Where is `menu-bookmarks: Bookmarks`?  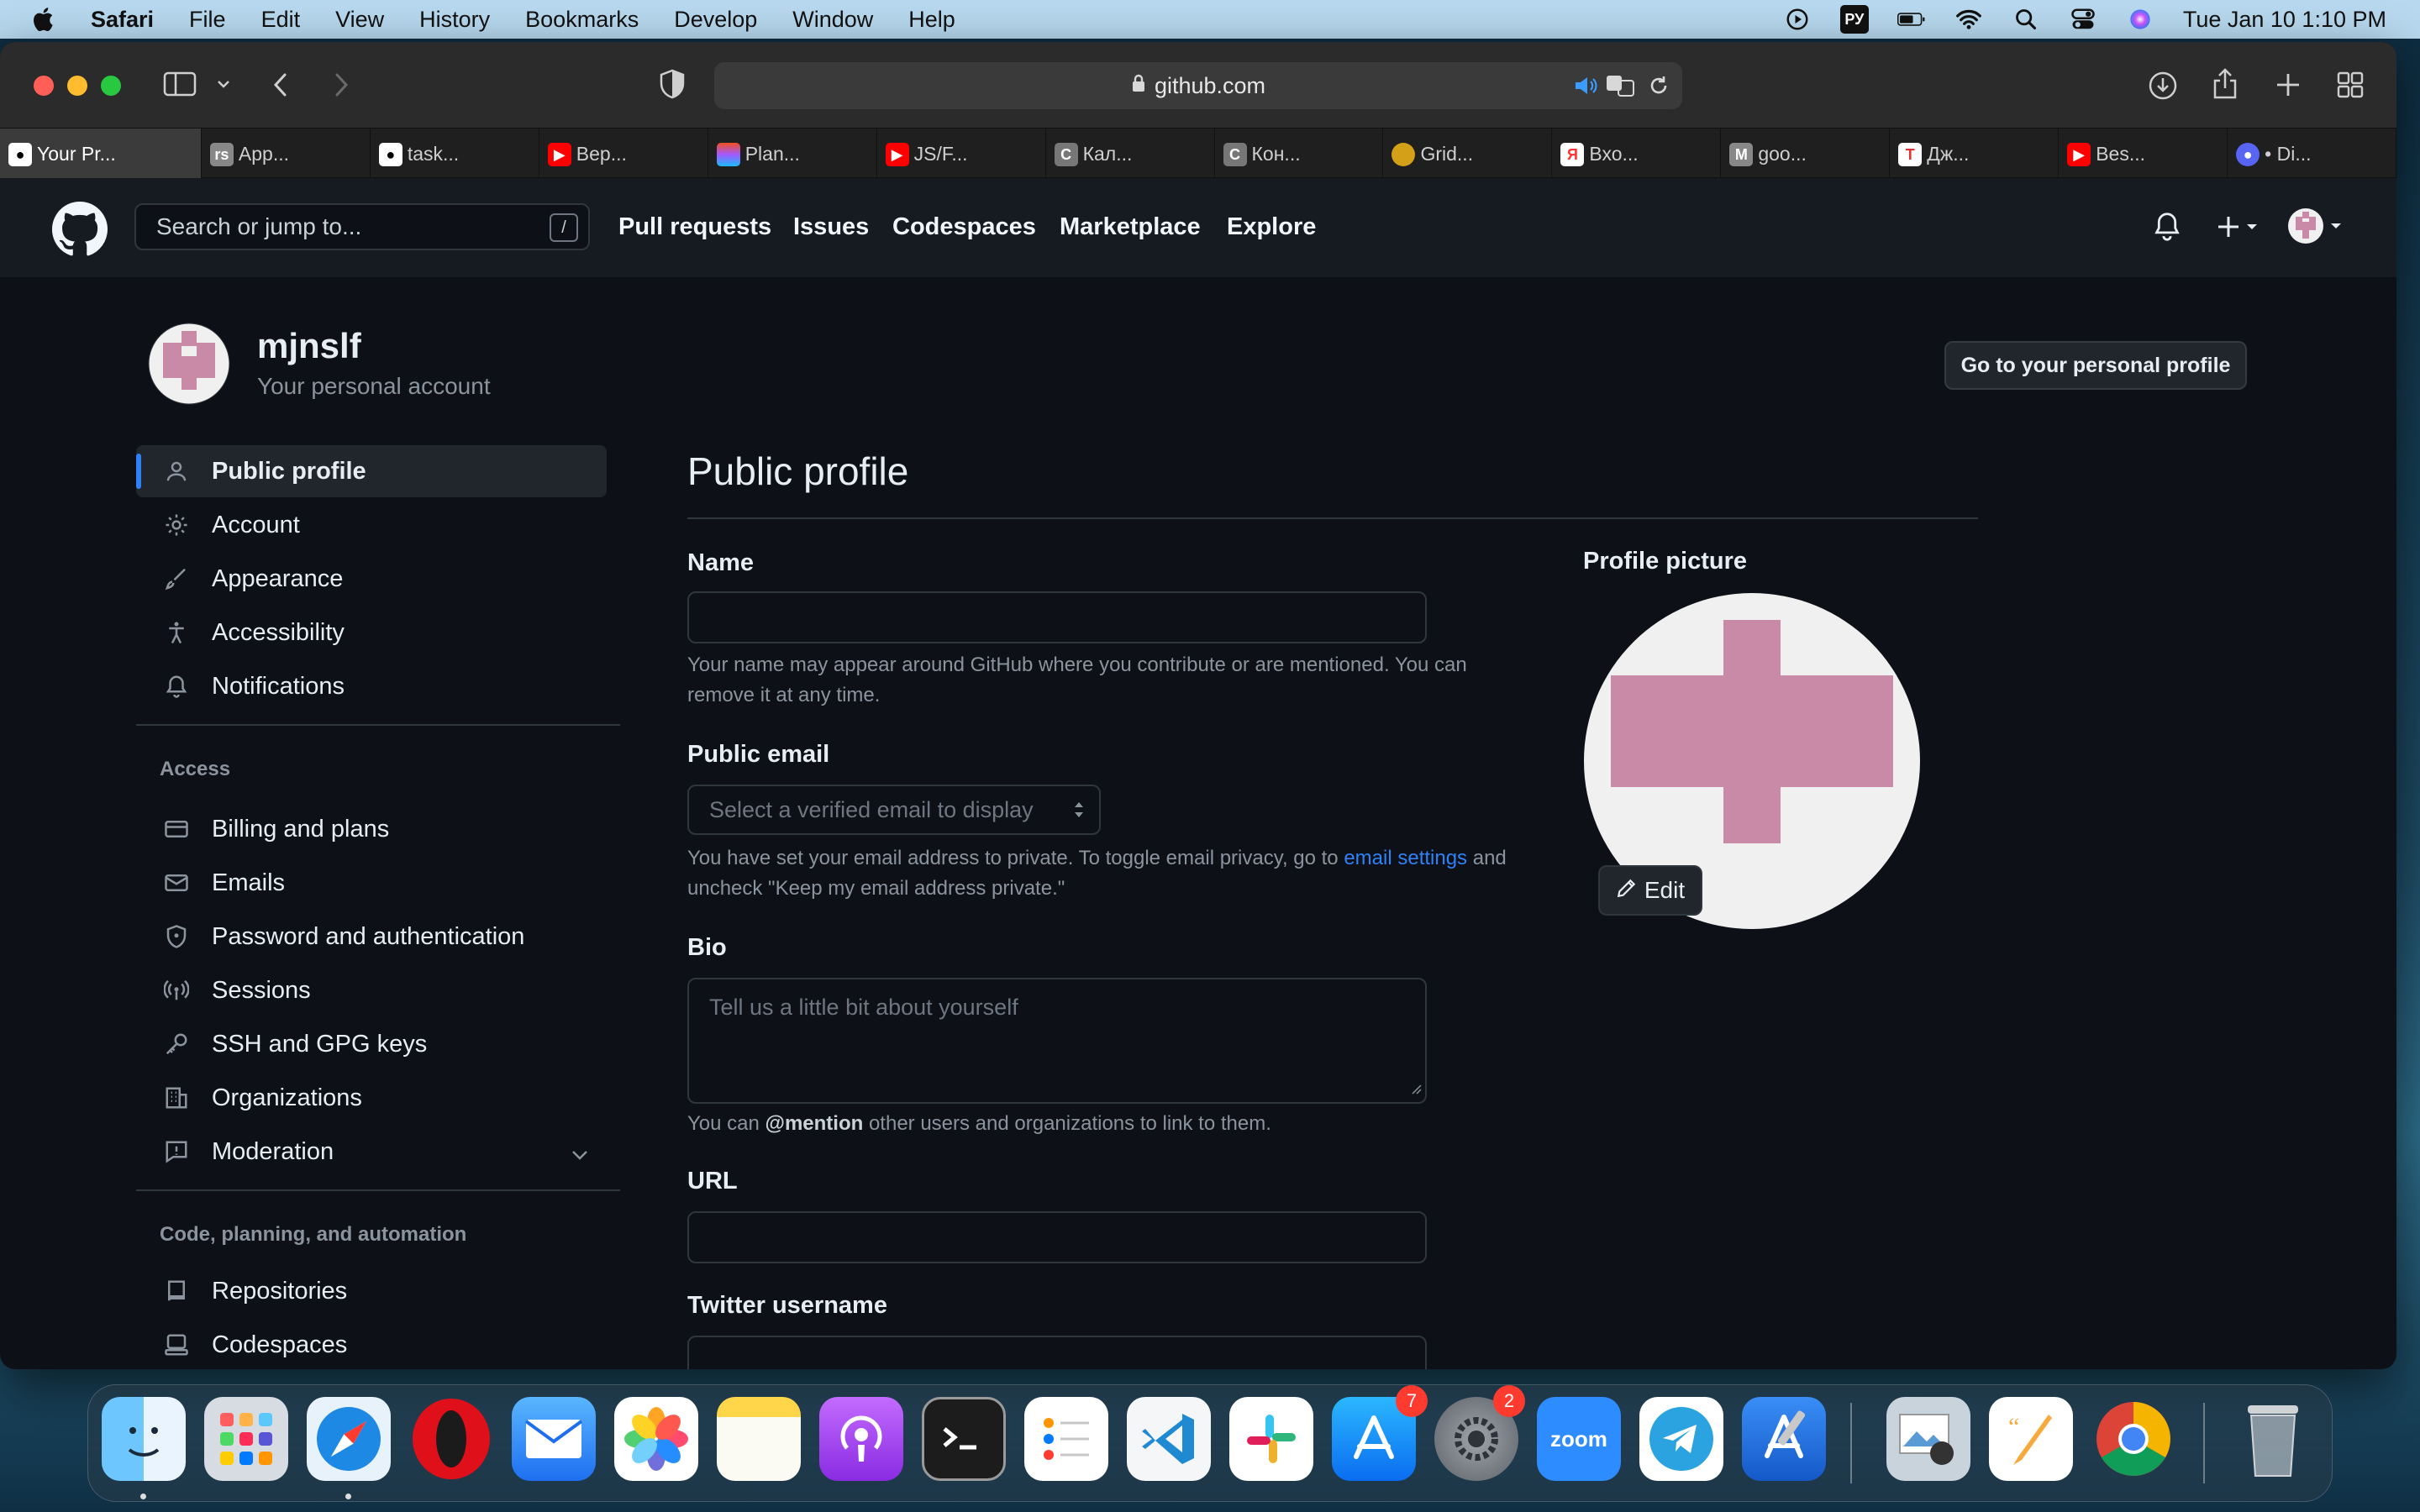 menu-bookmarks: Bookmarks is located at coordinates (582, 20).